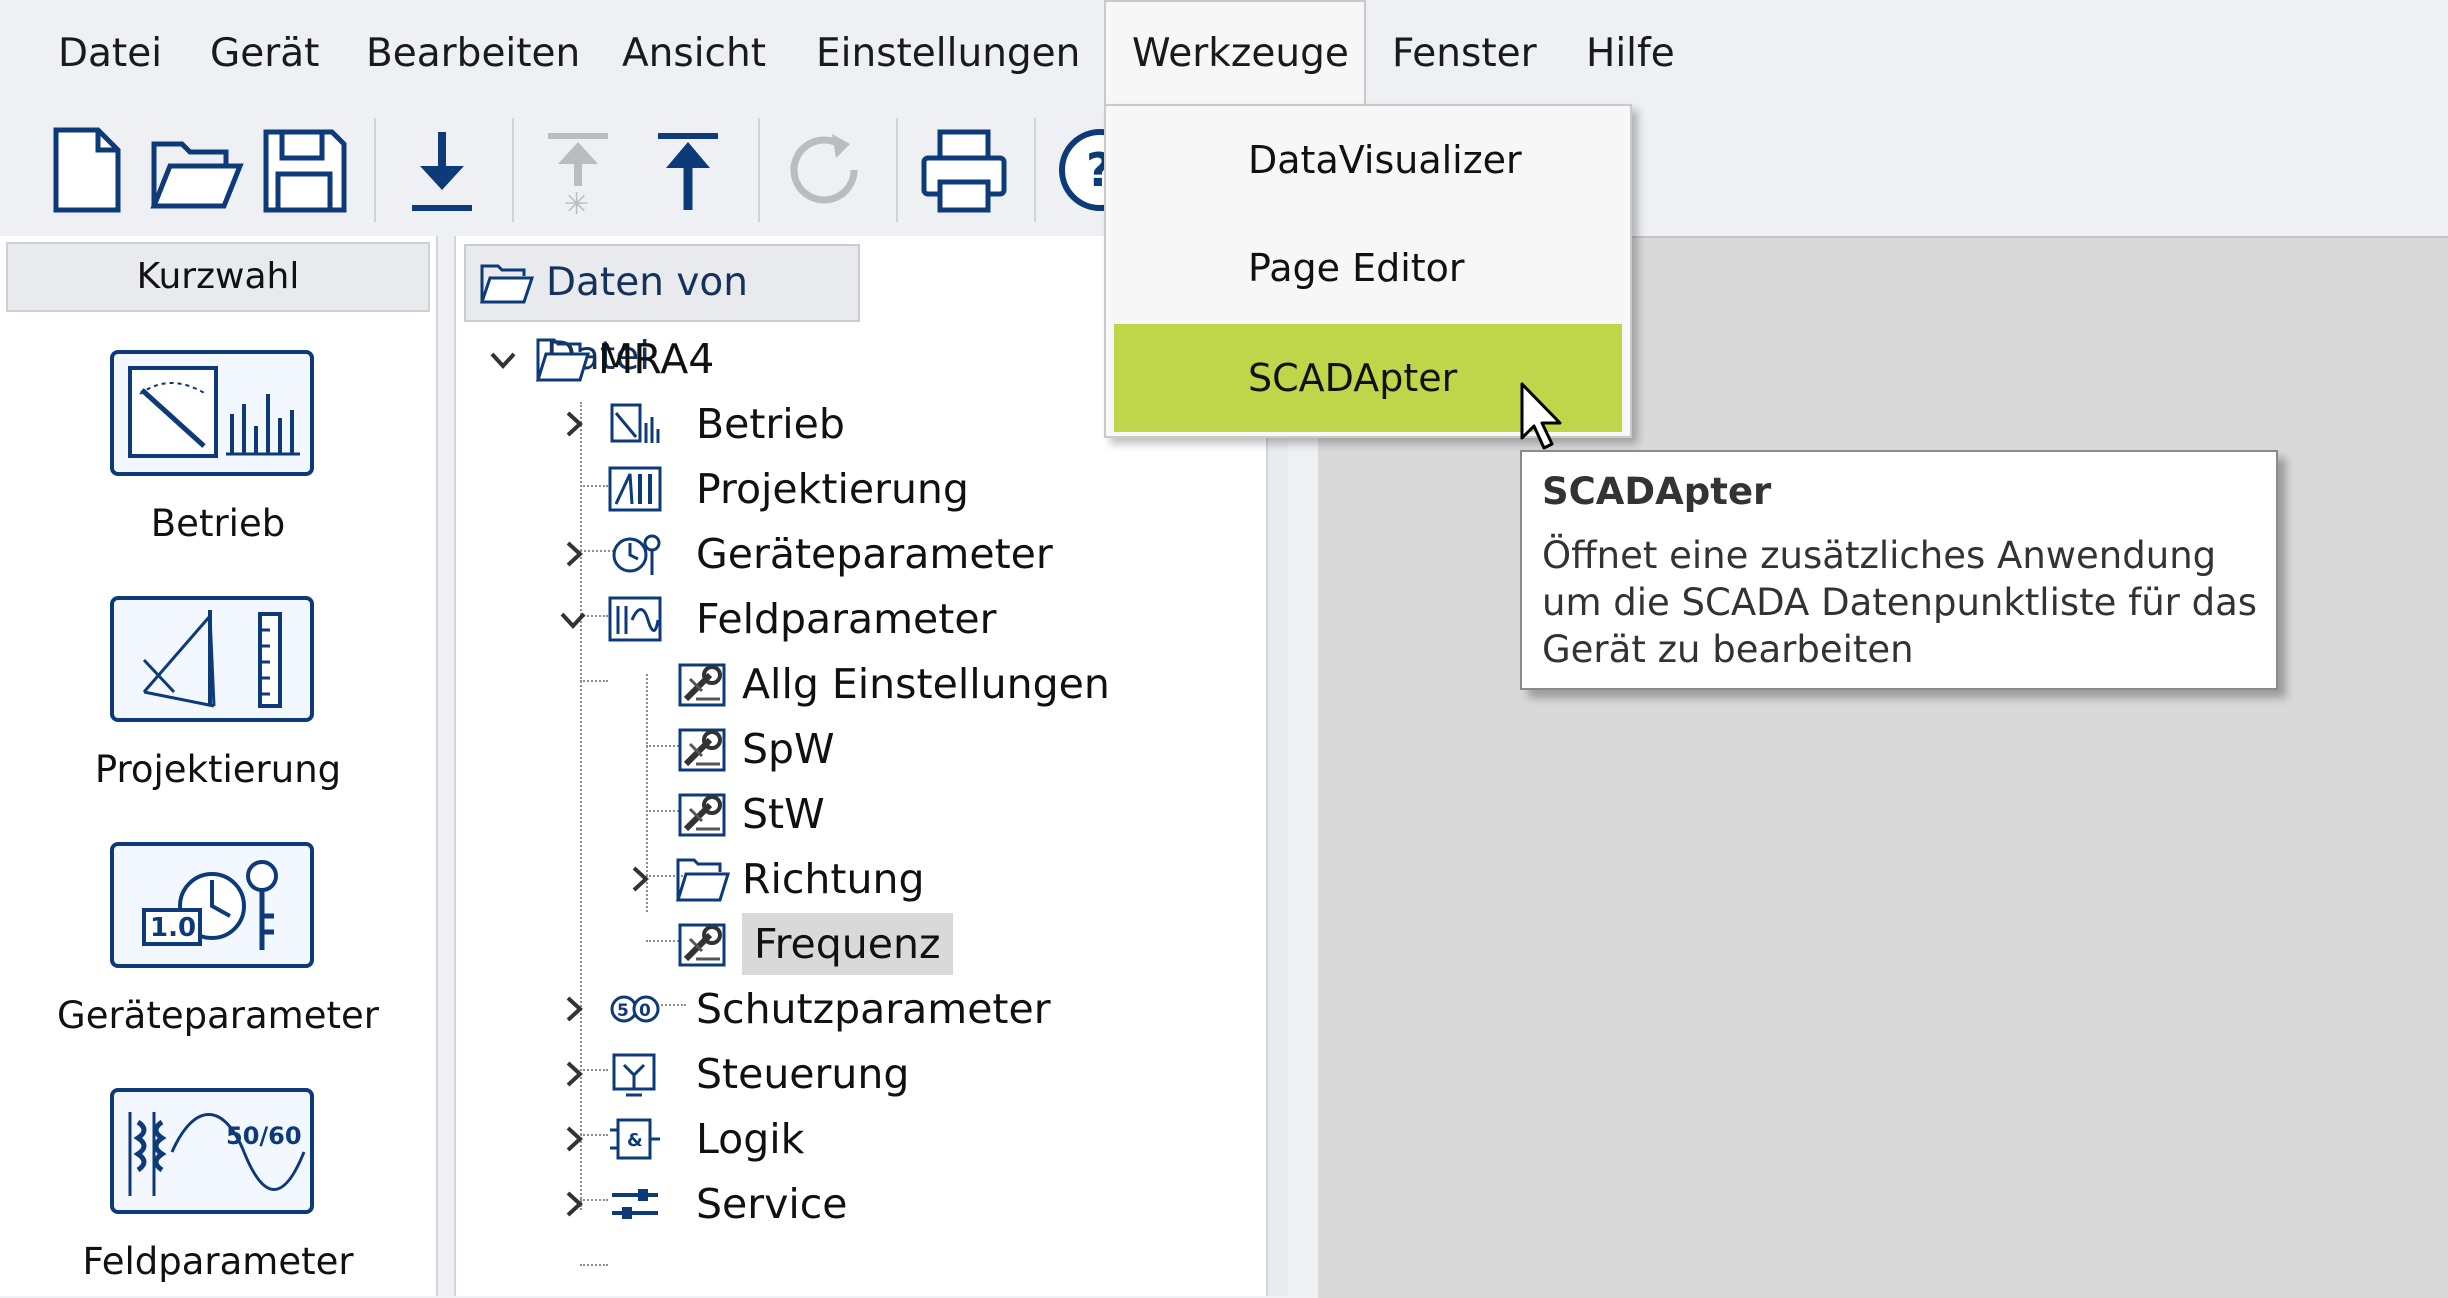  Describe the element at coordinates (1464, 54) in the screenshot. I see `menu-fenster: Fenster` at that location.